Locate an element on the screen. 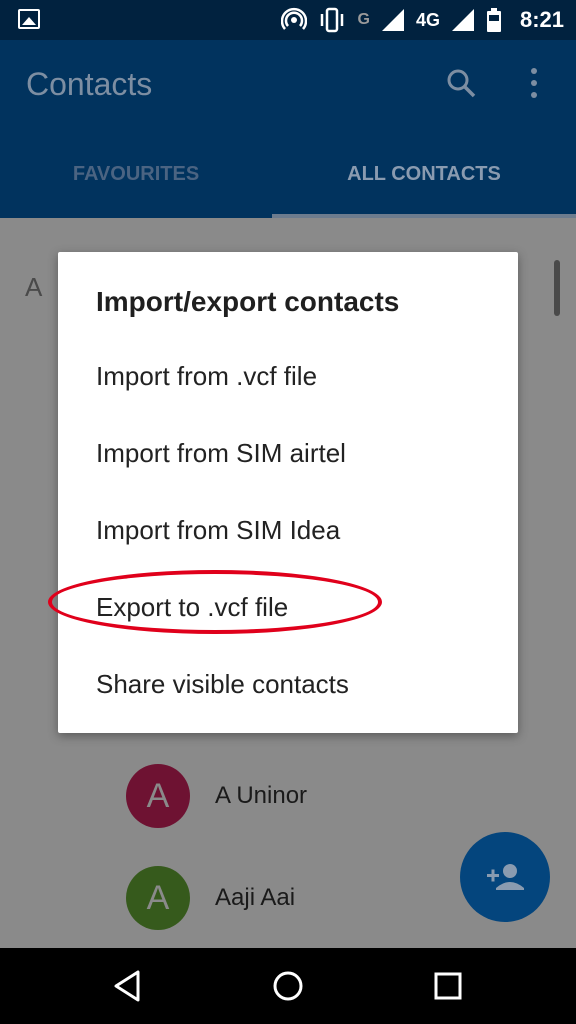 The height and width of the screenshot is (1024, 576). back-icon is located at coordinates (128, 986).